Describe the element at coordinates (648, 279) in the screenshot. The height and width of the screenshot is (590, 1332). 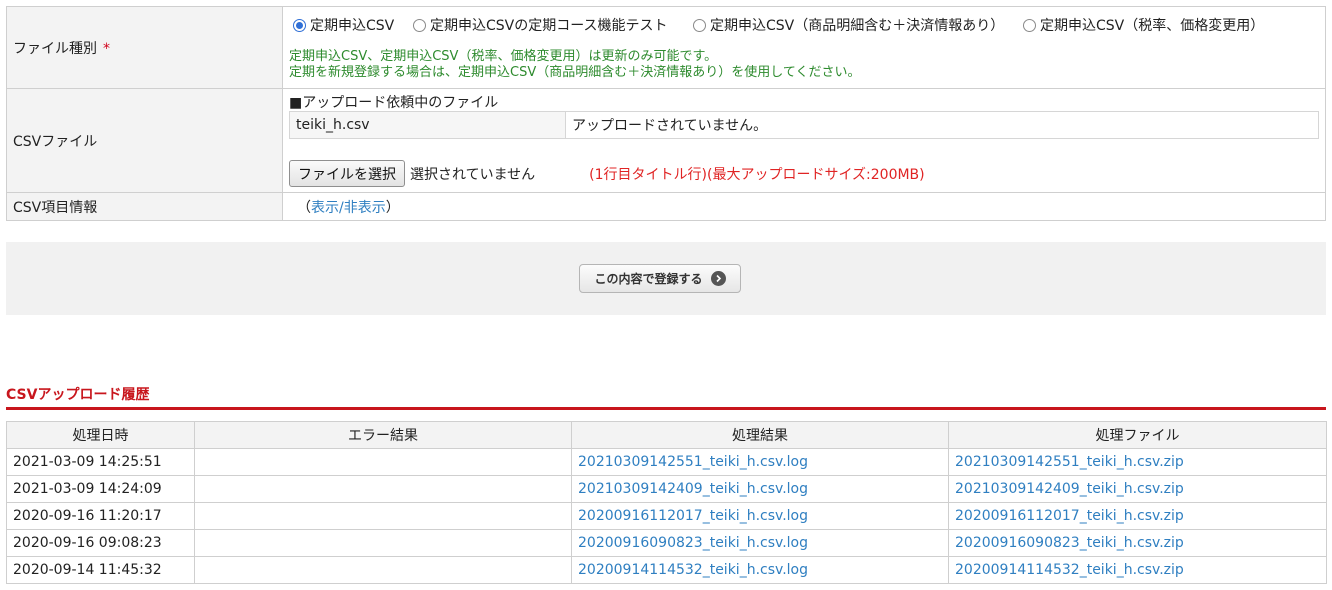
I see `register-button-label: この内容で登録する` at that location.